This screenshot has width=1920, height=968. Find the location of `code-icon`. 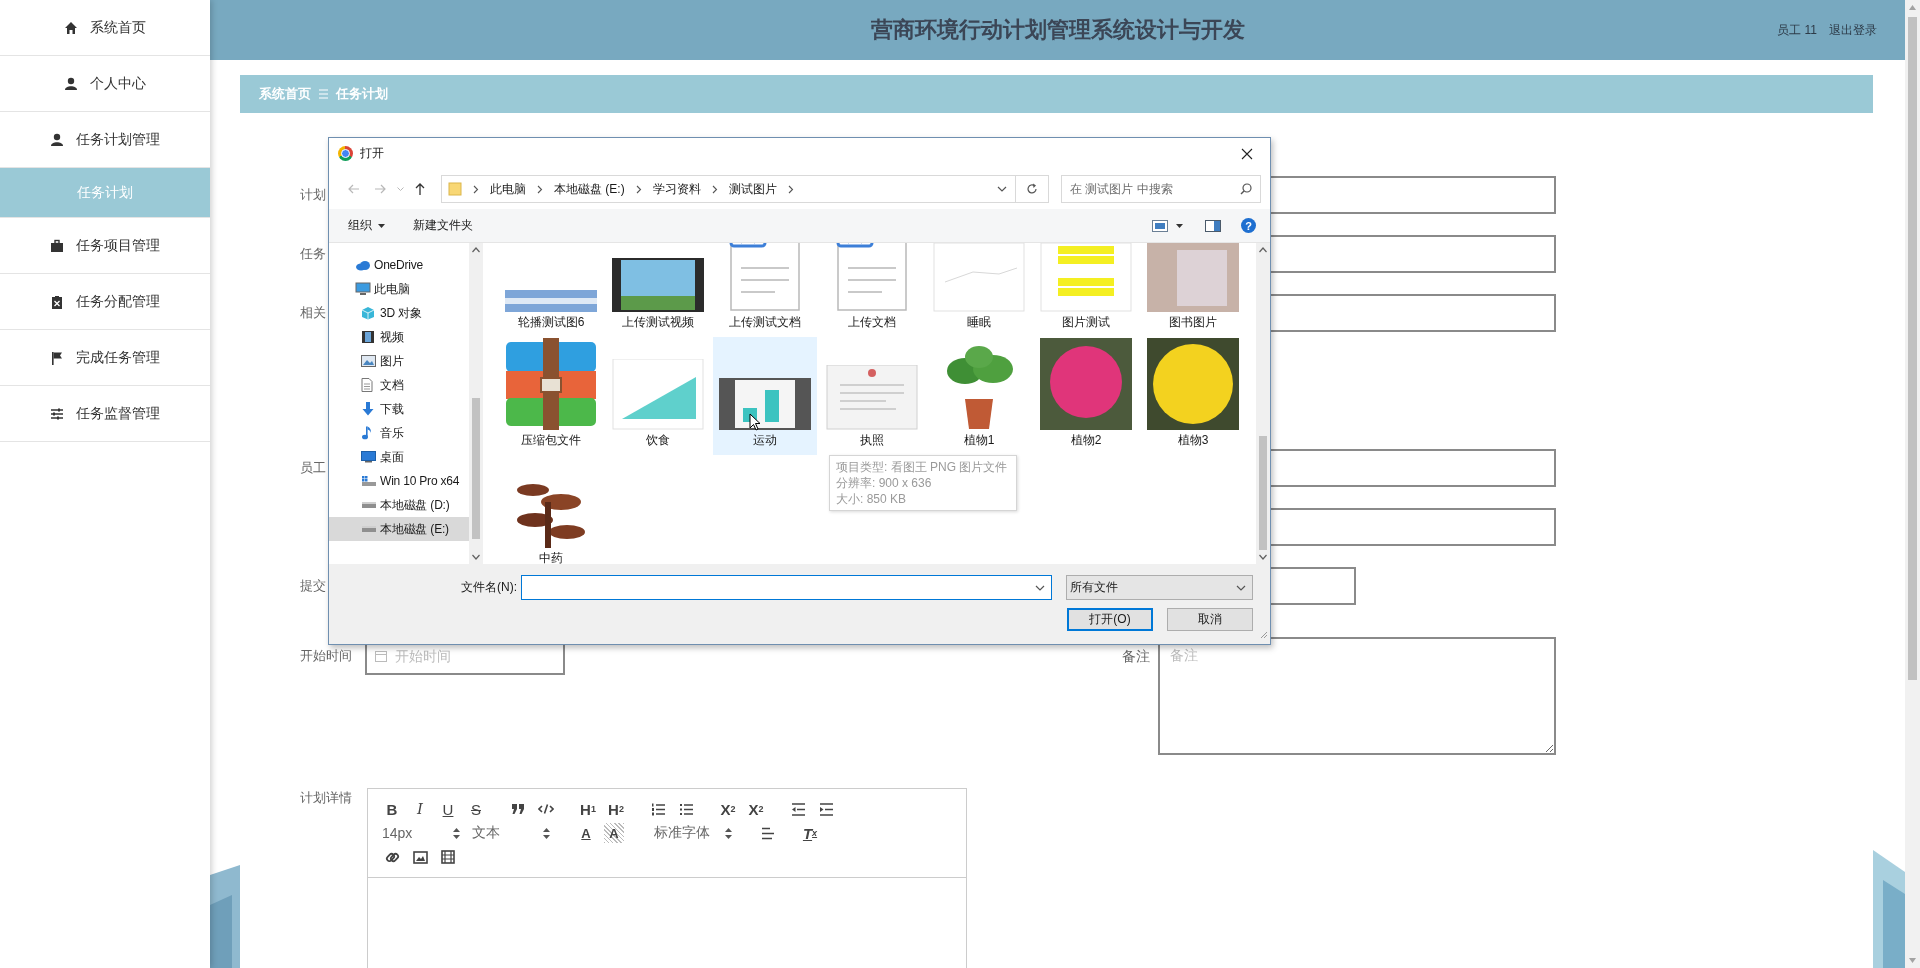

code-icon is located at coordinates (546, 809).